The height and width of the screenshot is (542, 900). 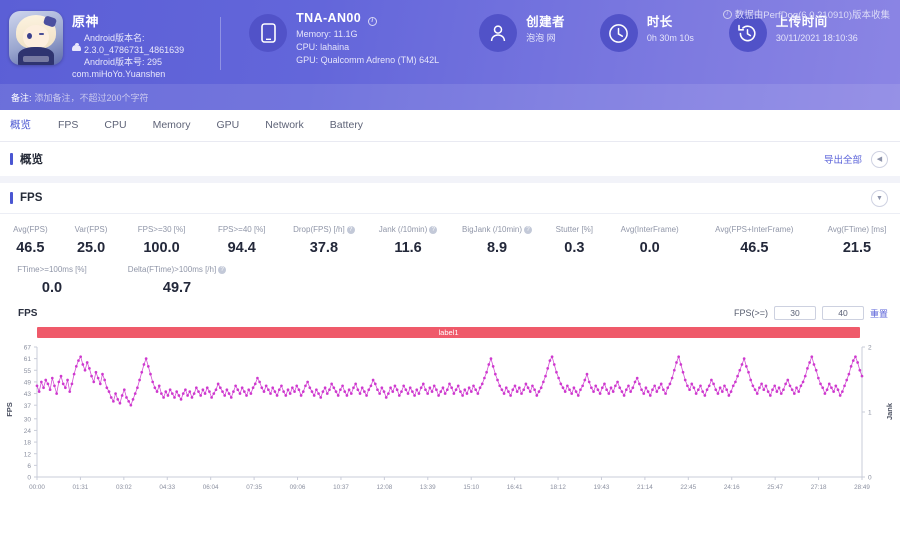 I want to click on metric-label: Avg(InterFrame), so click(x=649, y=229).